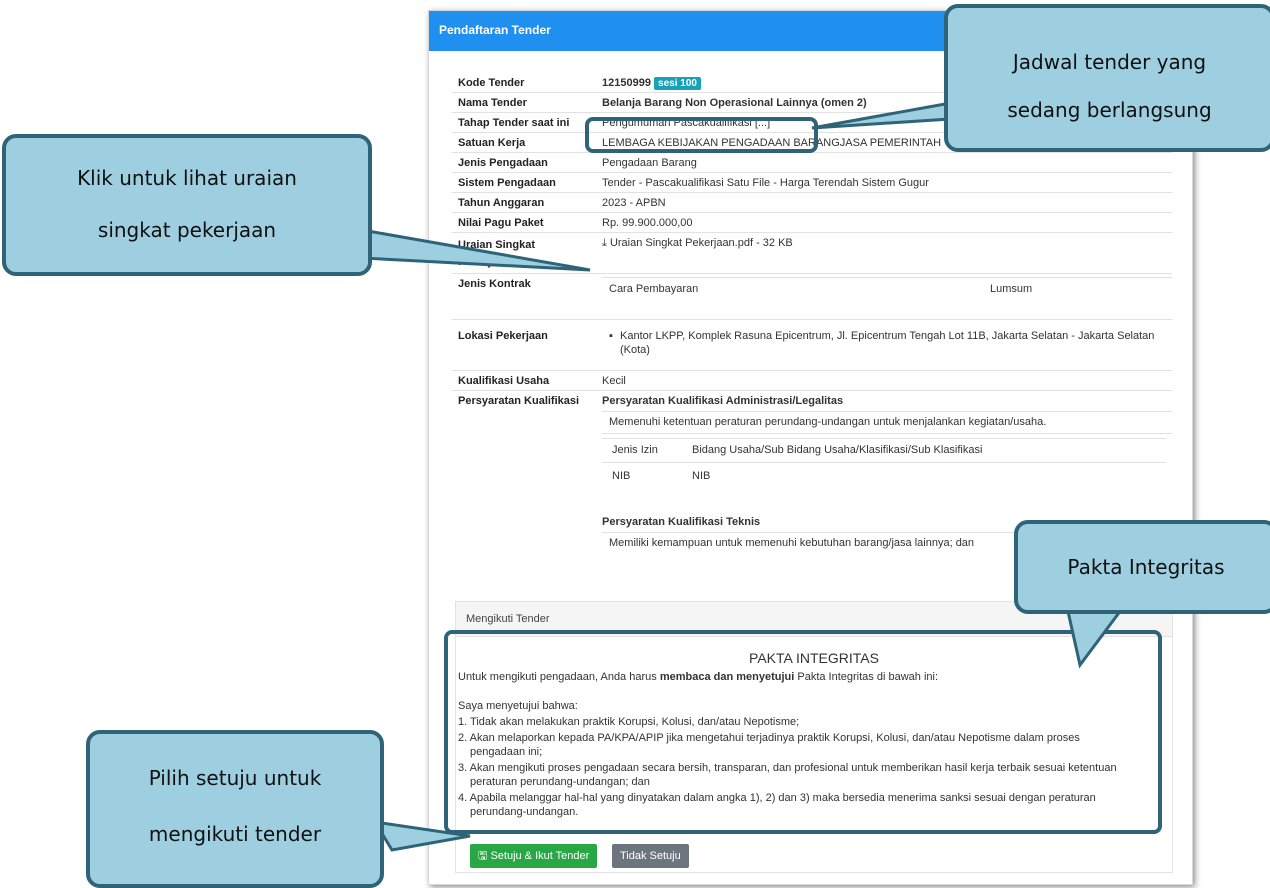 The width and height of the screenshot is (1270, 888). Describe the element at coordinates (235, 834) in the screenshot. I see `callout-pilih-line-2: mengikuti tender` at that location.